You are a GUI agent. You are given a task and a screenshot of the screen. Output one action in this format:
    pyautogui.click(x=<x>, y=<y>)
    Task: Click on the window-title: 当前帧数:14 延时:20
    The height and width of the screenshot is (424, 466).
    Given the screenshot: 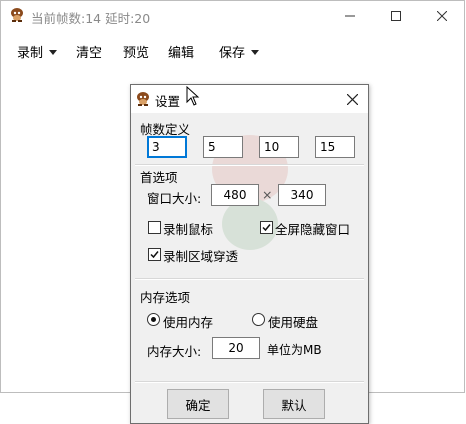 What is the action you would take?
    pyautogui.click(x=91, y=18)
    